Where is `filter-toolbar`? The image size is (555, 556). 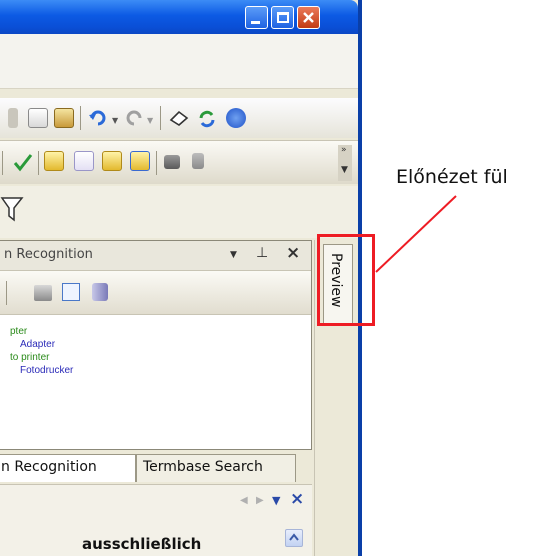 filter-toolbar is located at coordinates (179, 212).